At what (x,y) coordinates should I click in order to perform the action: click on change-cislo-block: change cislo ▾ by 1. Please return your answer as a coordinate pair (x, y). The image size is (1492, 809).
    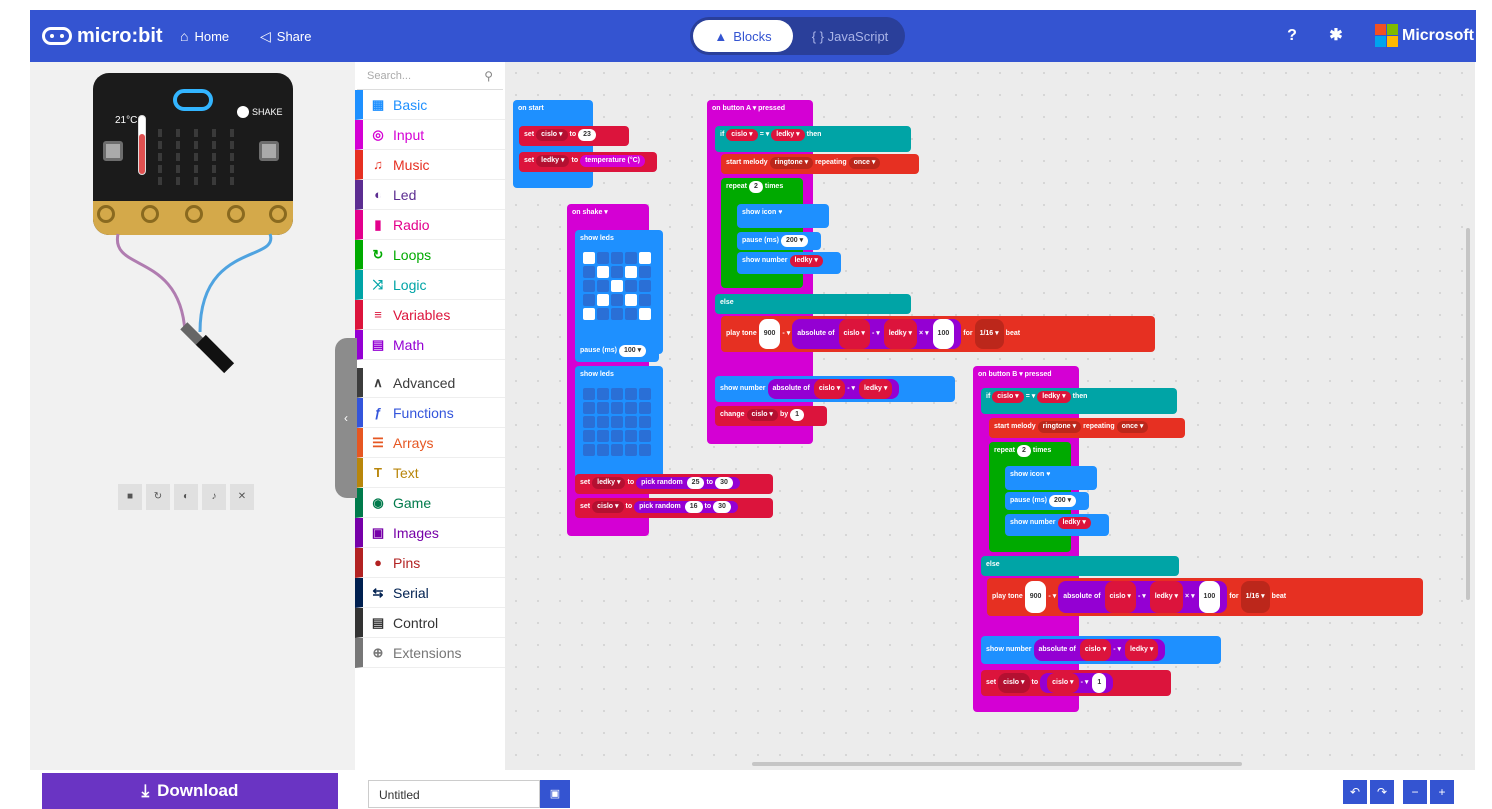
    Looking at the image, I should click on (771, 416).